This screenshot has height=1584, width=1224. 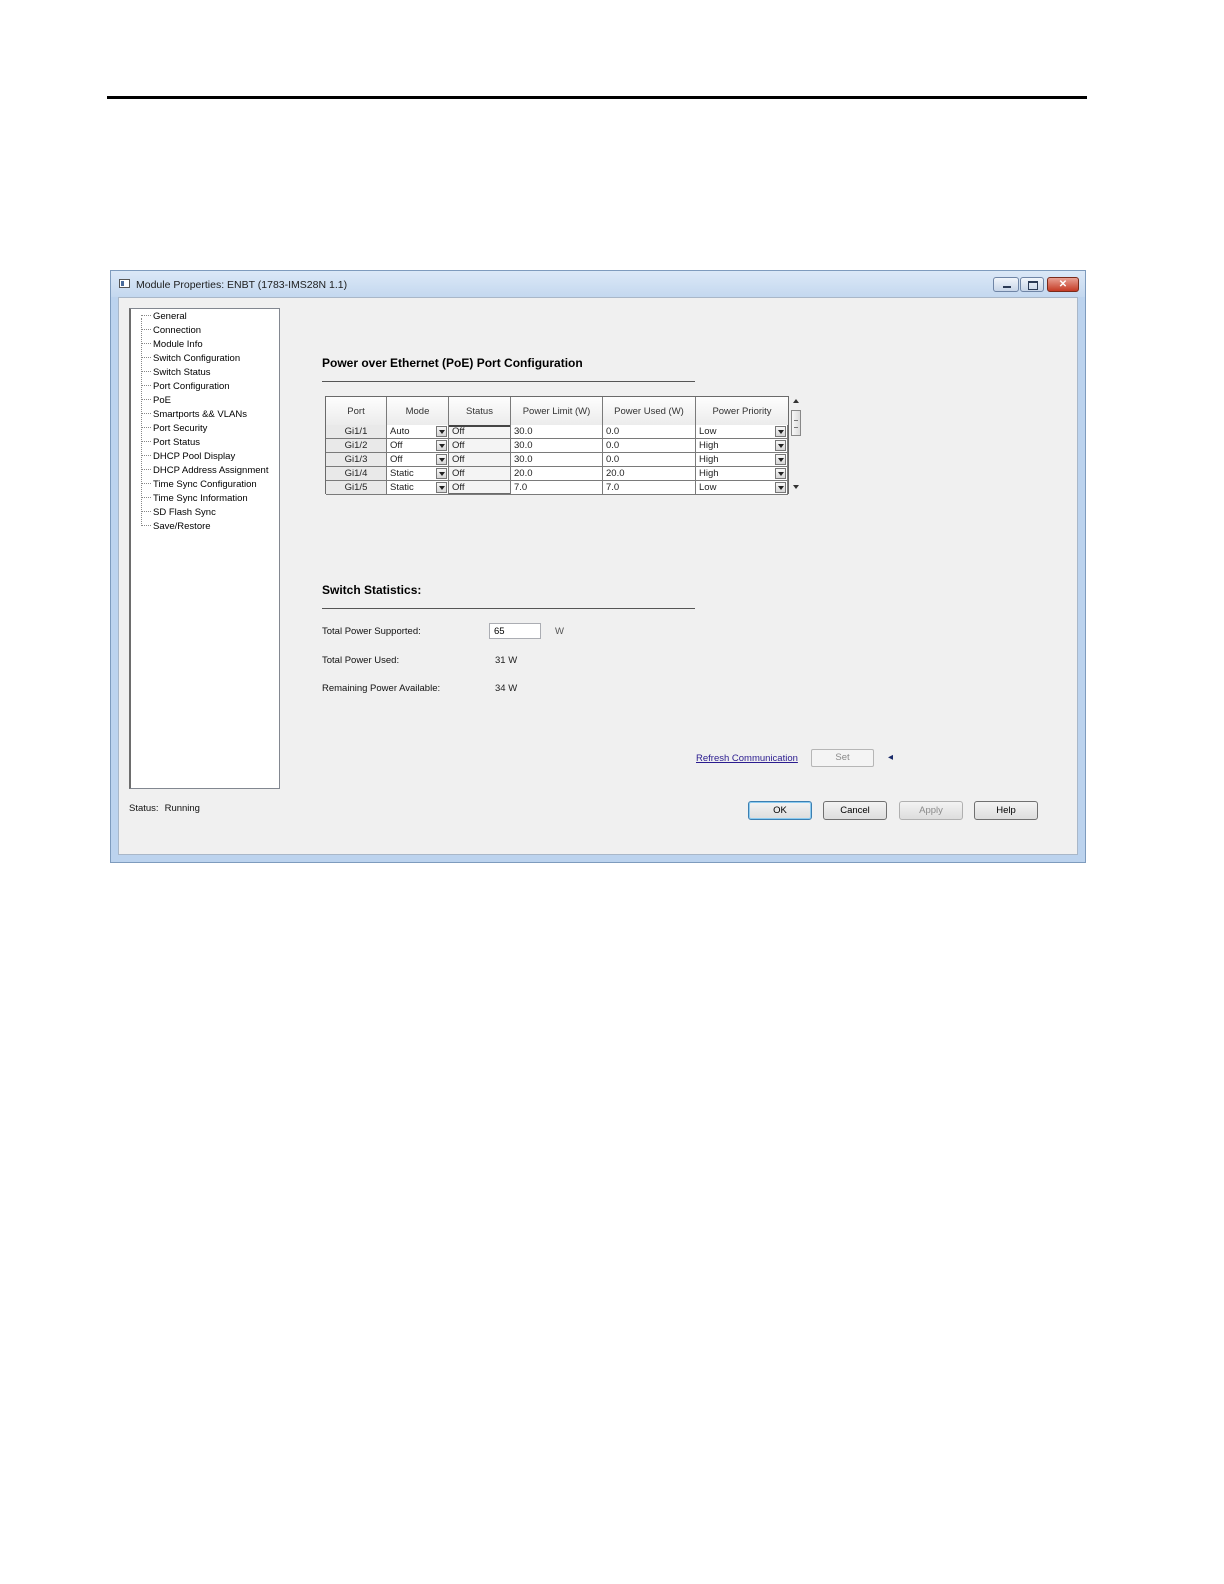 I want to click on cell-power-limit: 20.0, so click(x=557, y=474).